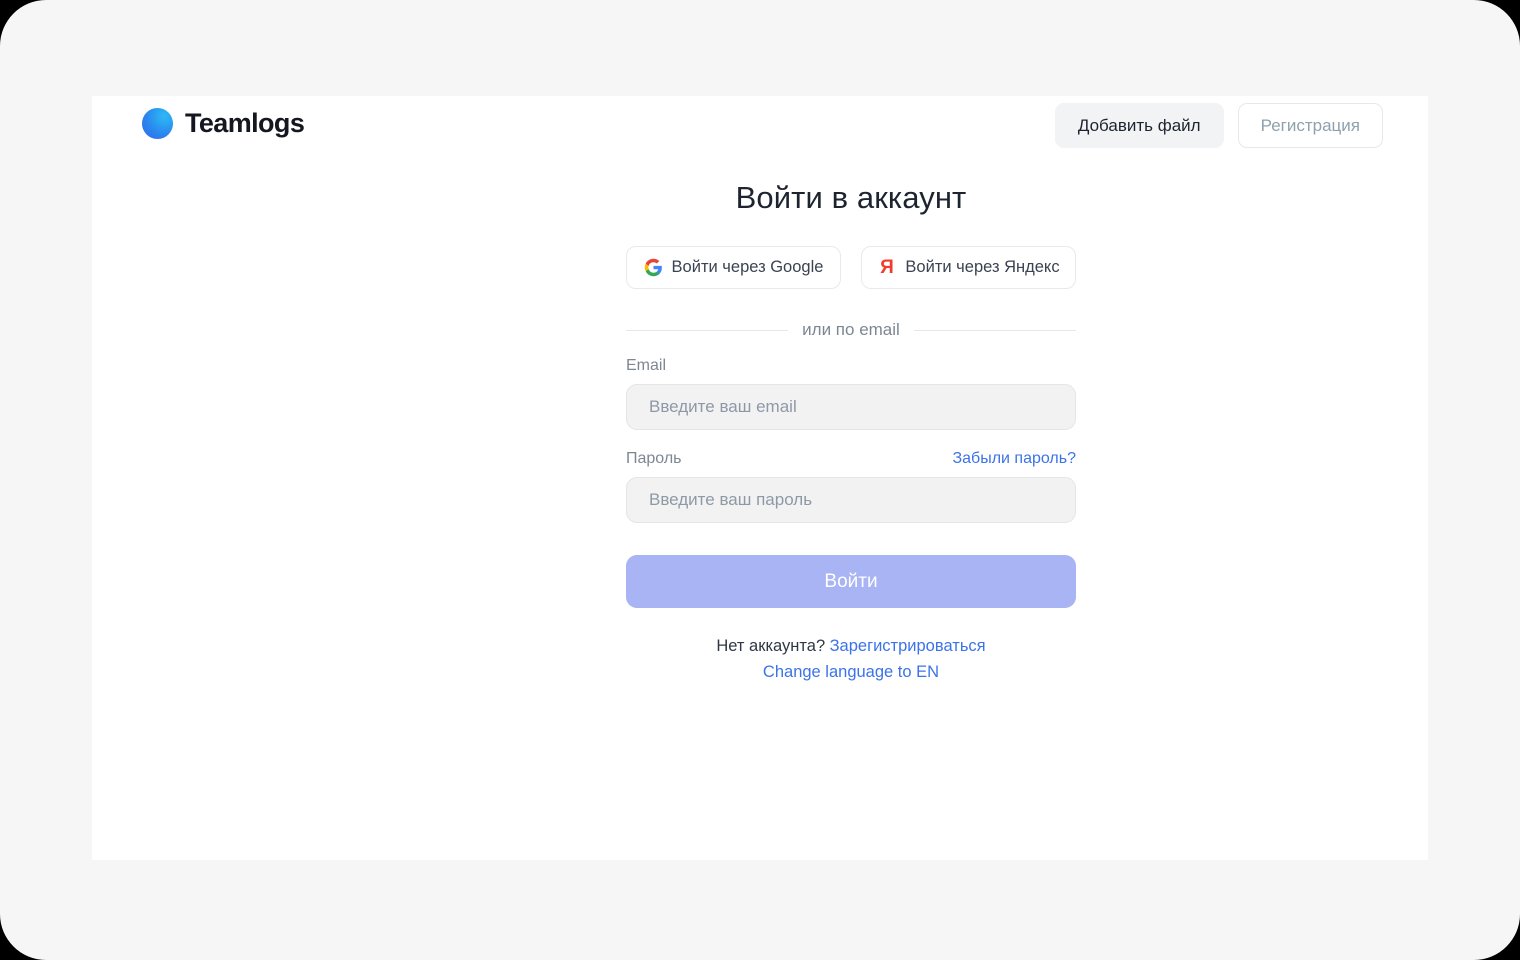 This screenshot has height=960, width=1520. Describe the element at coordinates (646, 365) in the screenshot. I see `email-label: Email` at that location.